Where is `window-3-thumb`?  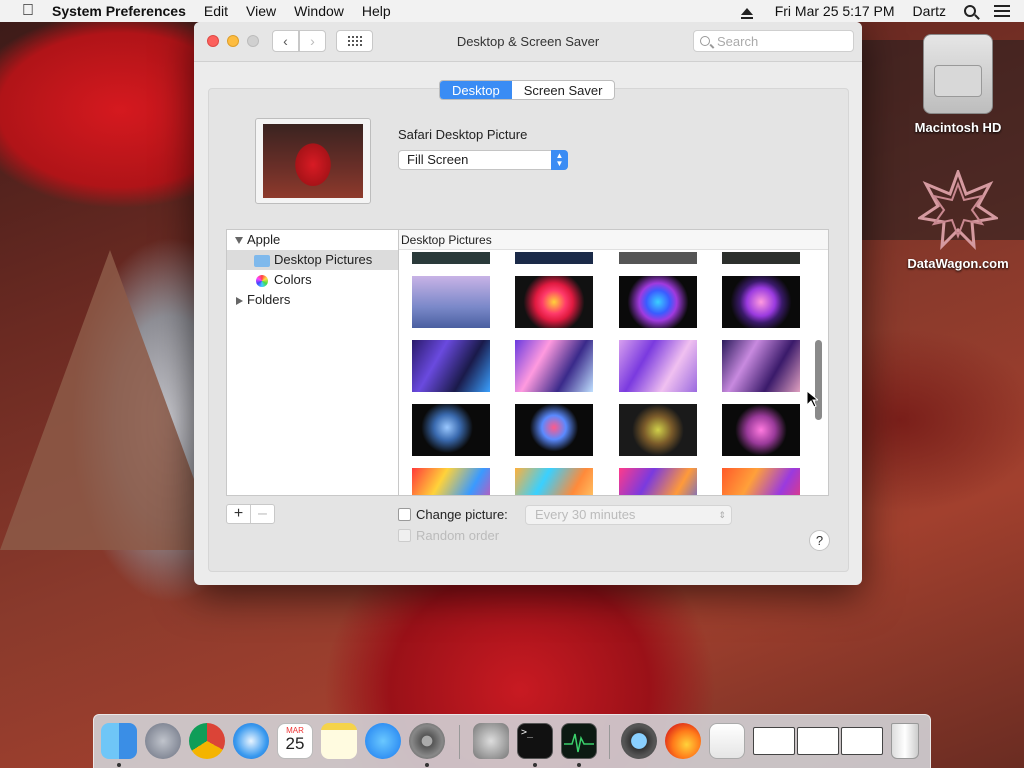 window-3-thumb is located at coordinates (862, 741).